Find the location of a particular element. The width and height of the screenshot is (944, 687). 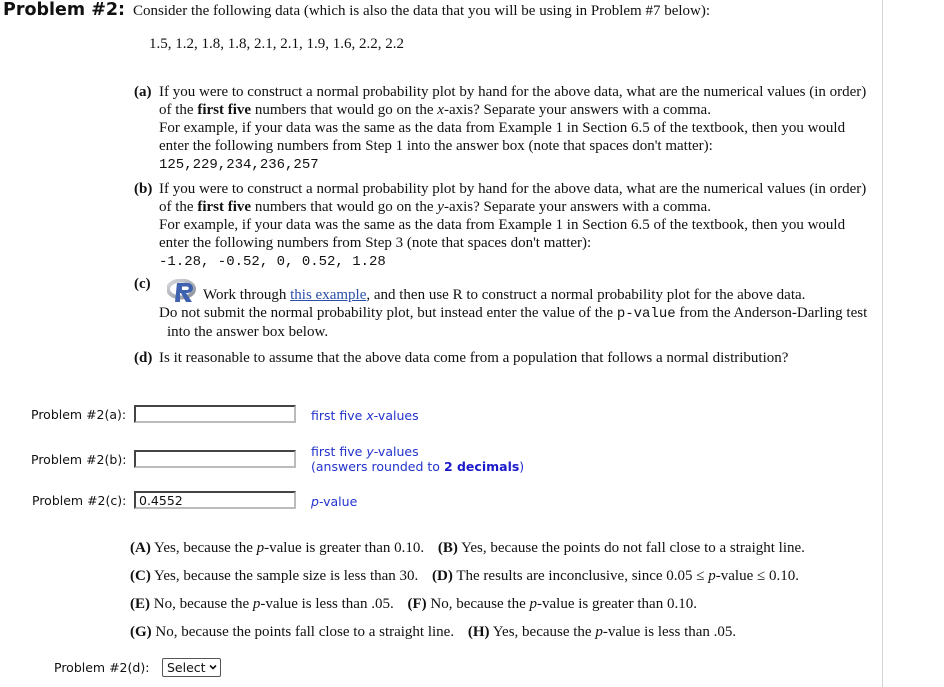

answer-a-label: Problem #2(a): is located at coordinates (79, 414).